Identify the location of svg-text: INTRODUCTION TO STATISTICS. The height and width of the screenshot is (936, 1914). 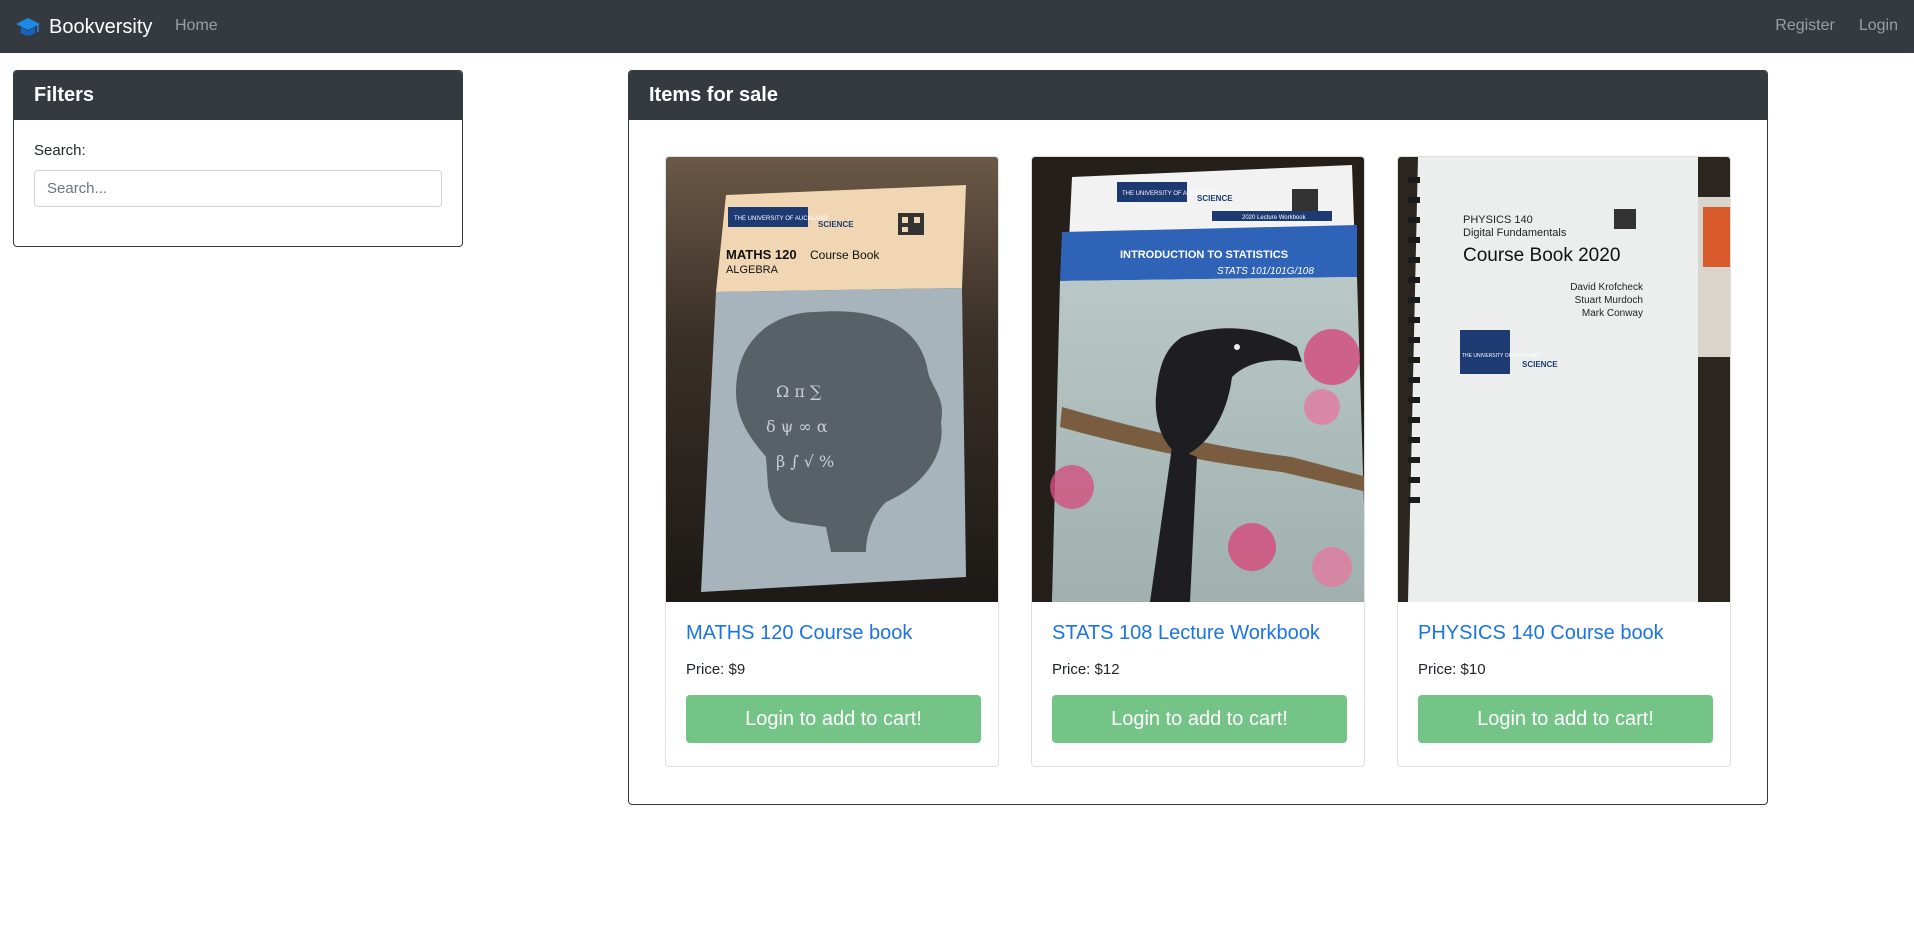
(1204, 255).